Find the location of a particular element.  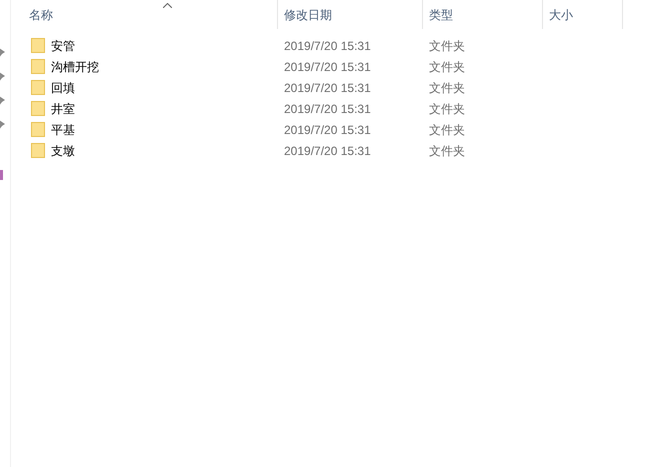

file-row: 安管 2019/7/20 15:31 文件夹 is located at coordinates (350, 45).